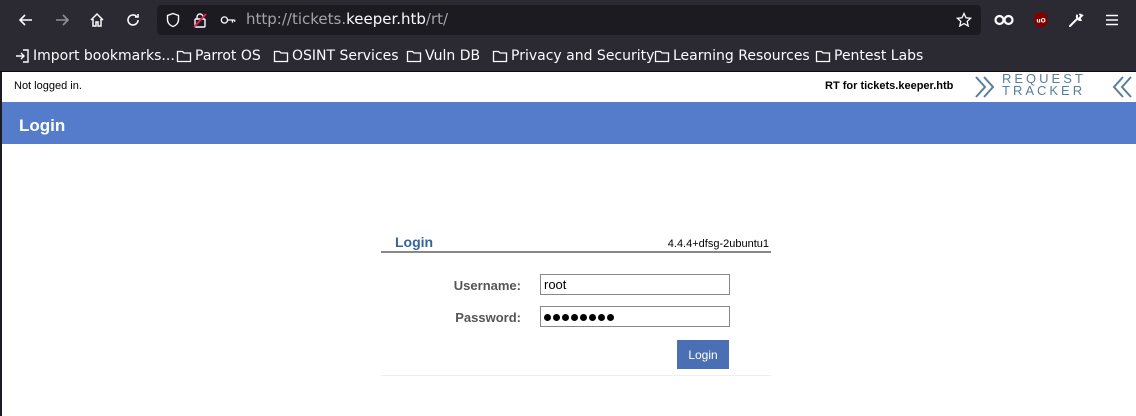 This screenshot has height=416, width=1136. Describe the element at coordinates (1004, 20) in the screenshot. I see `private-mask-icon` at that location.